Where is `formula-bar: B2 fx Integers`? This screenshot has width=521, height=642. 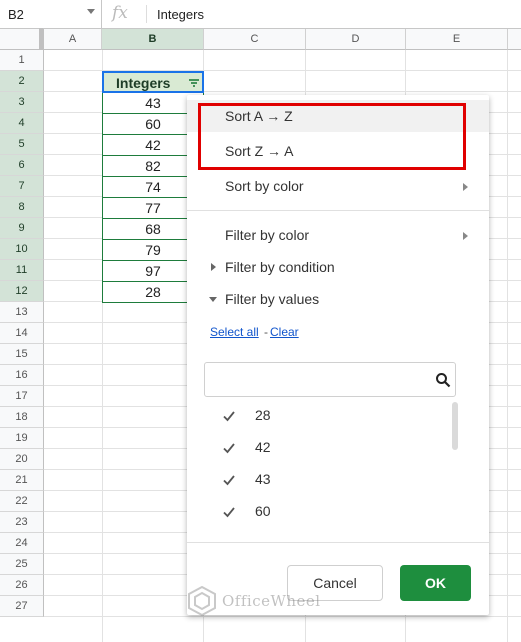 formula-bar: B2 fx Integers is located at coordinates (260, 14).